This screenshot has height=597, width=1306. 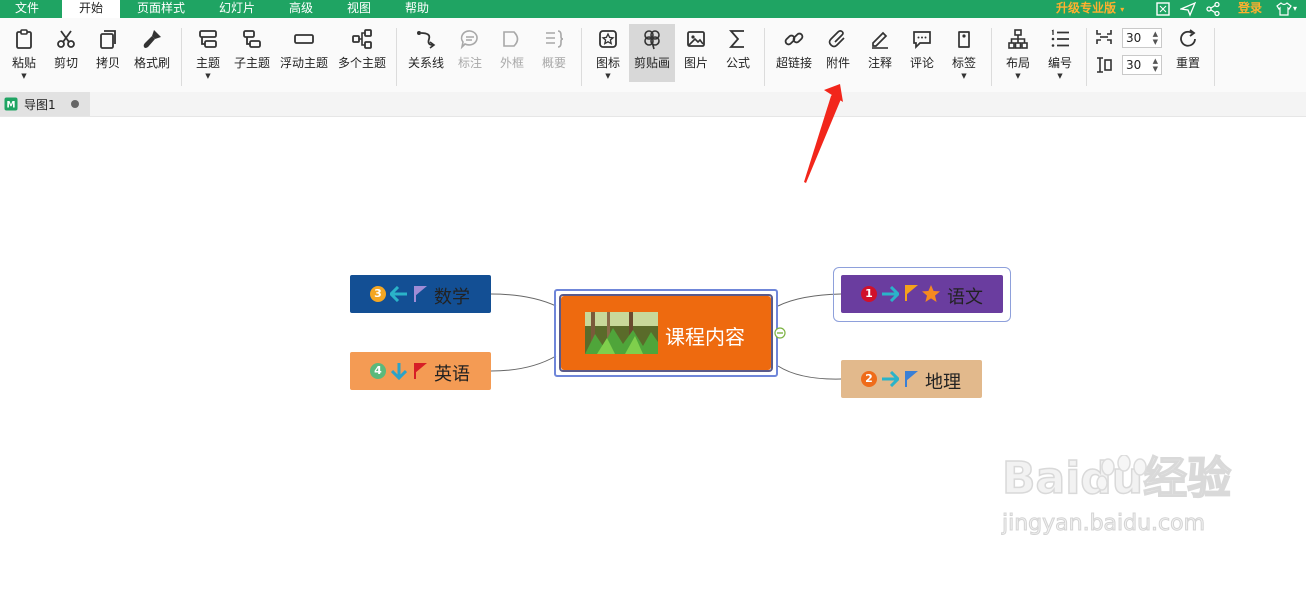 I want to click on paw-logo-icon, so click(x=1121, y=473).